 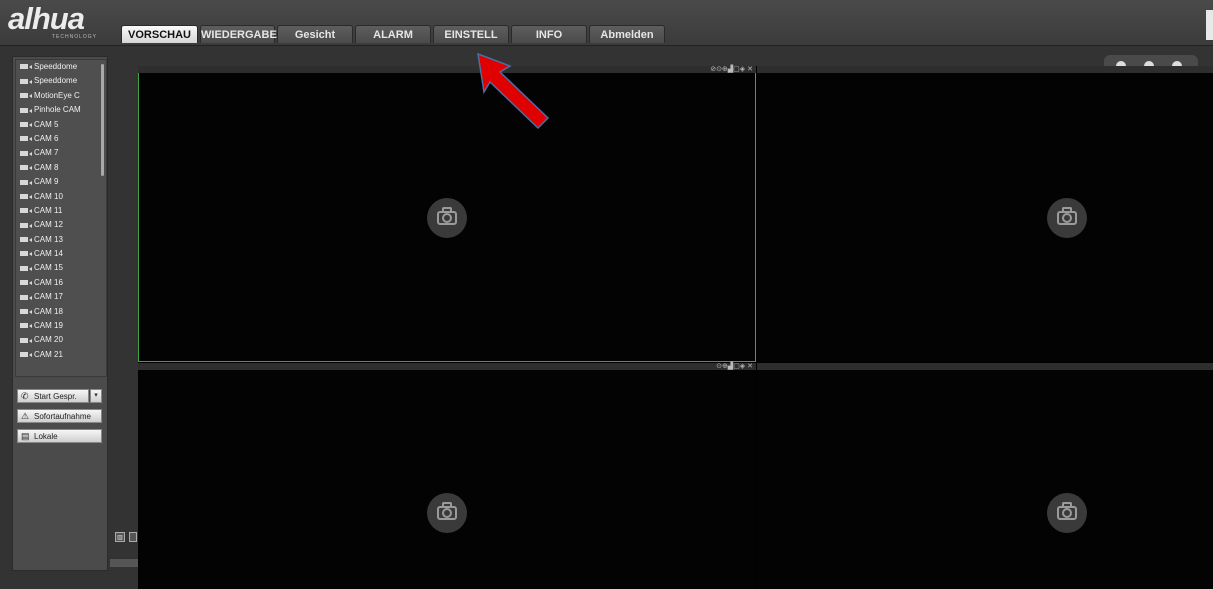 I want to click on camera-list-item: Pinhole CAM, so click(x=61, y=110).